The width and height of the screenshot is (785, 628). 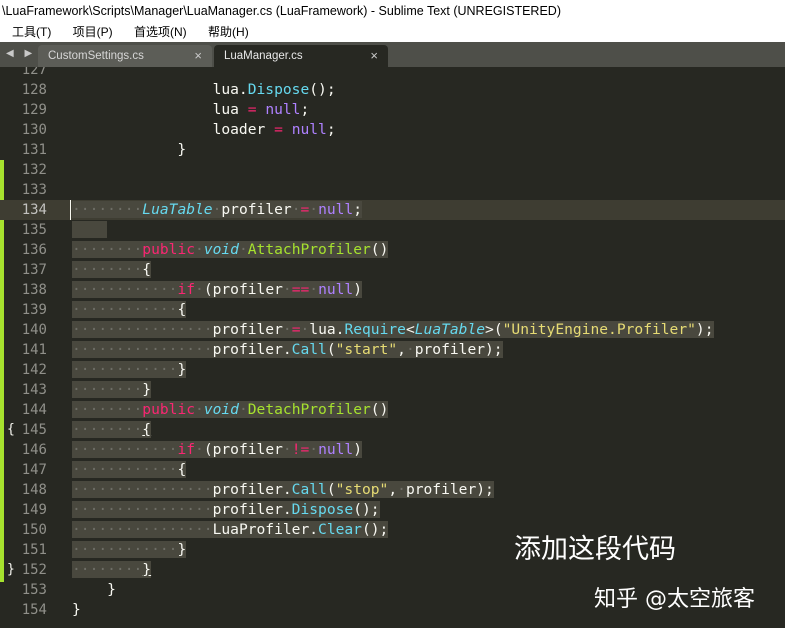 What do you see at coordinates (392, 290) in the screenshot?
I see `code-line: 138 ············if·(profiler·==·null)` at bounding box center [392, 290].